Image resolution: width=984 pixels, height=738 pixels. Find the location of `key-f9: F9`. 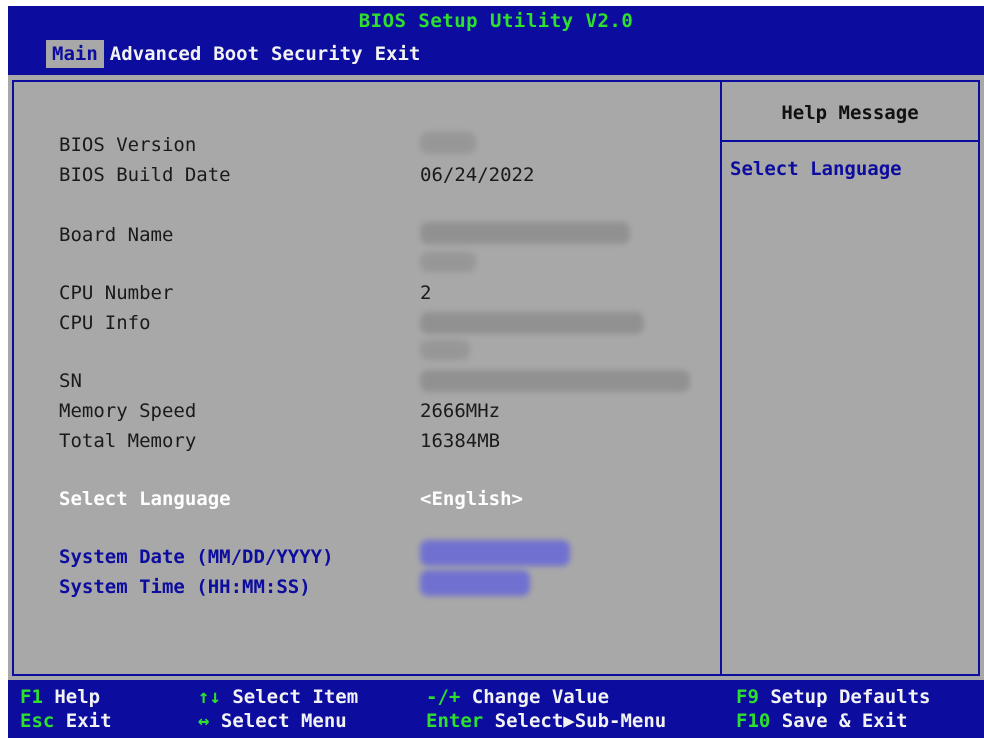

key-f9: F9 is located at coordinates (747, 697).